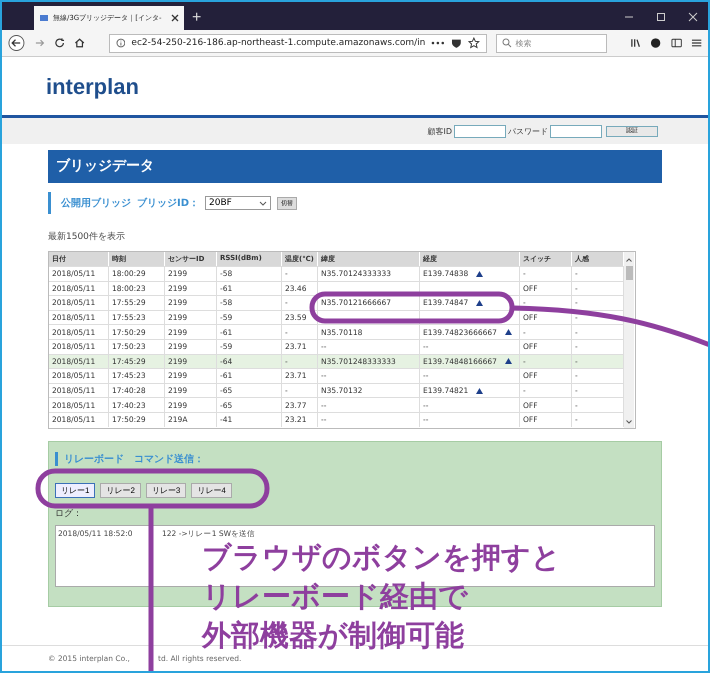 Image resolution: width=710 pixels, height=673 pixels. What do you see at coordinates (16, 43) in the screenshot?
I see `back-icon` at bounding box center [16, 43].